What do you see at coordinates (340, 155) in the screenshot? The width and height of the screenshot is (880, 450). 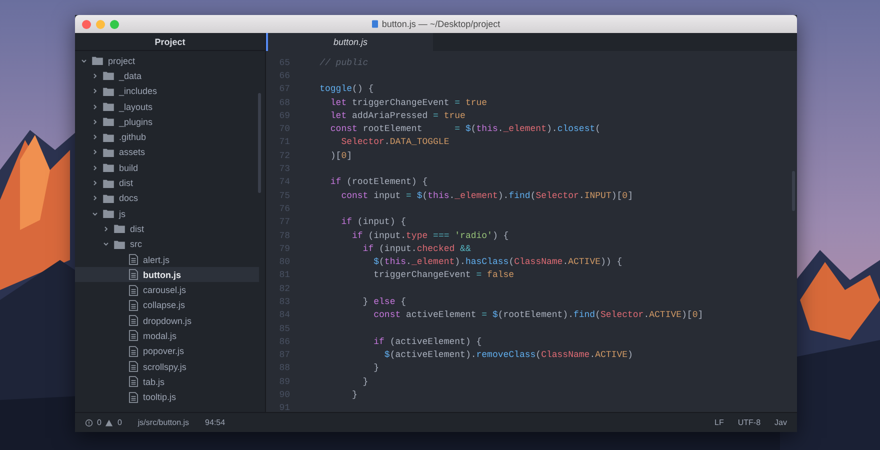 I see `code-line: )[0]` at bounding box center [340, 155].